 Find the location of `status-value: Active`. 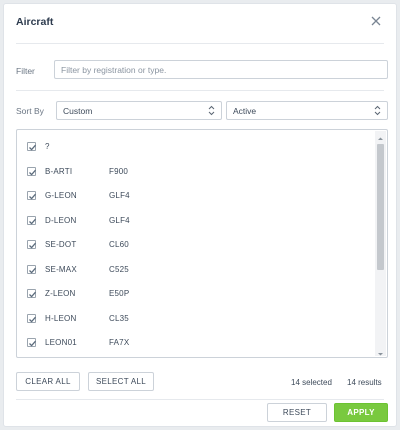

status-value: Active is located at coordinates (245, 111).